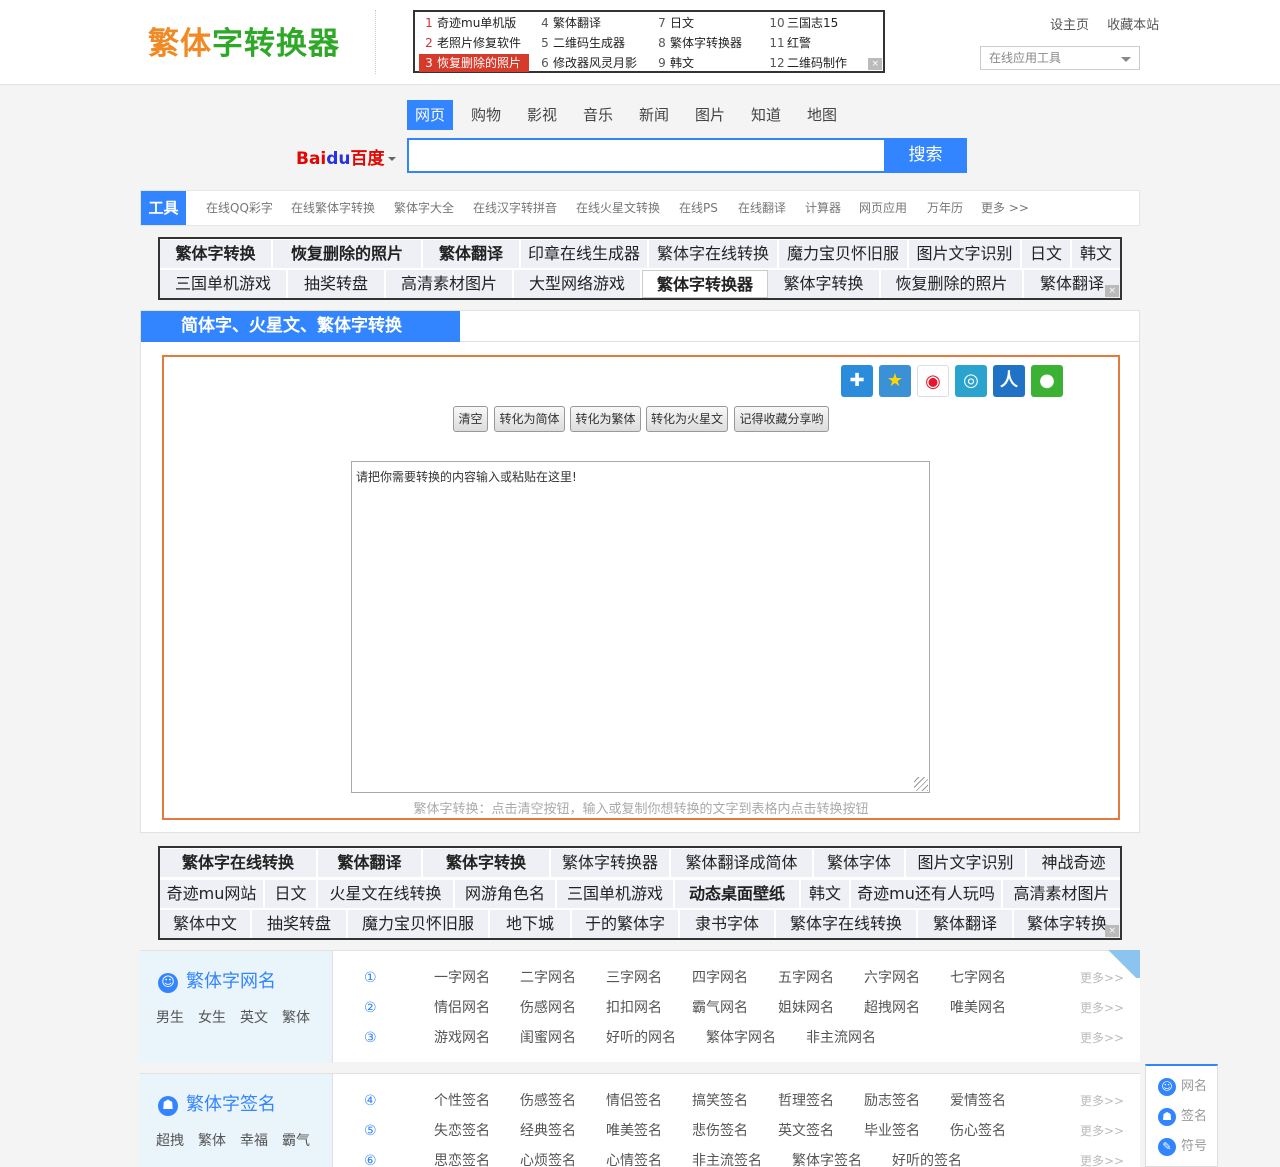 This screenshot has height=1167, width=1280. Describe the element at coordinates (296, 1141) in the screenshot. I see `tag-link: 霸气` at that location.